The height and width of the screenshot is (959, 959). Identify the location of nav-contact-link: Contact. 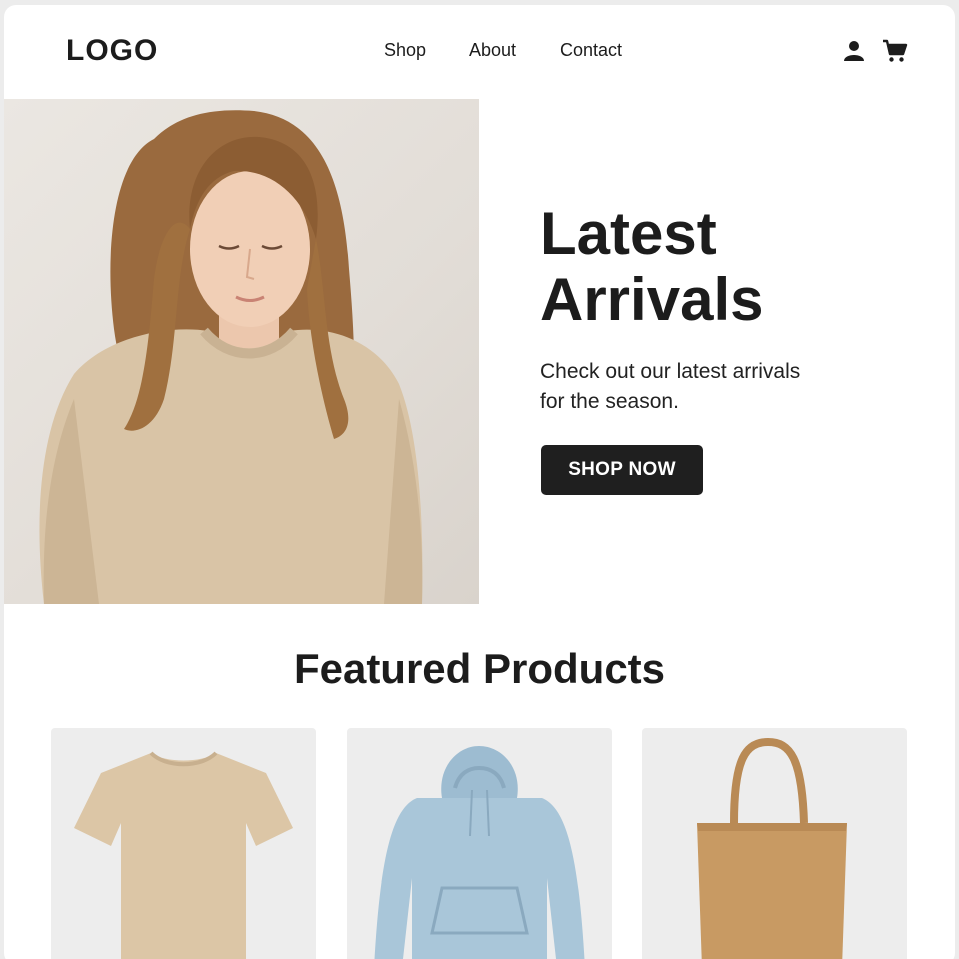
(591, 50).